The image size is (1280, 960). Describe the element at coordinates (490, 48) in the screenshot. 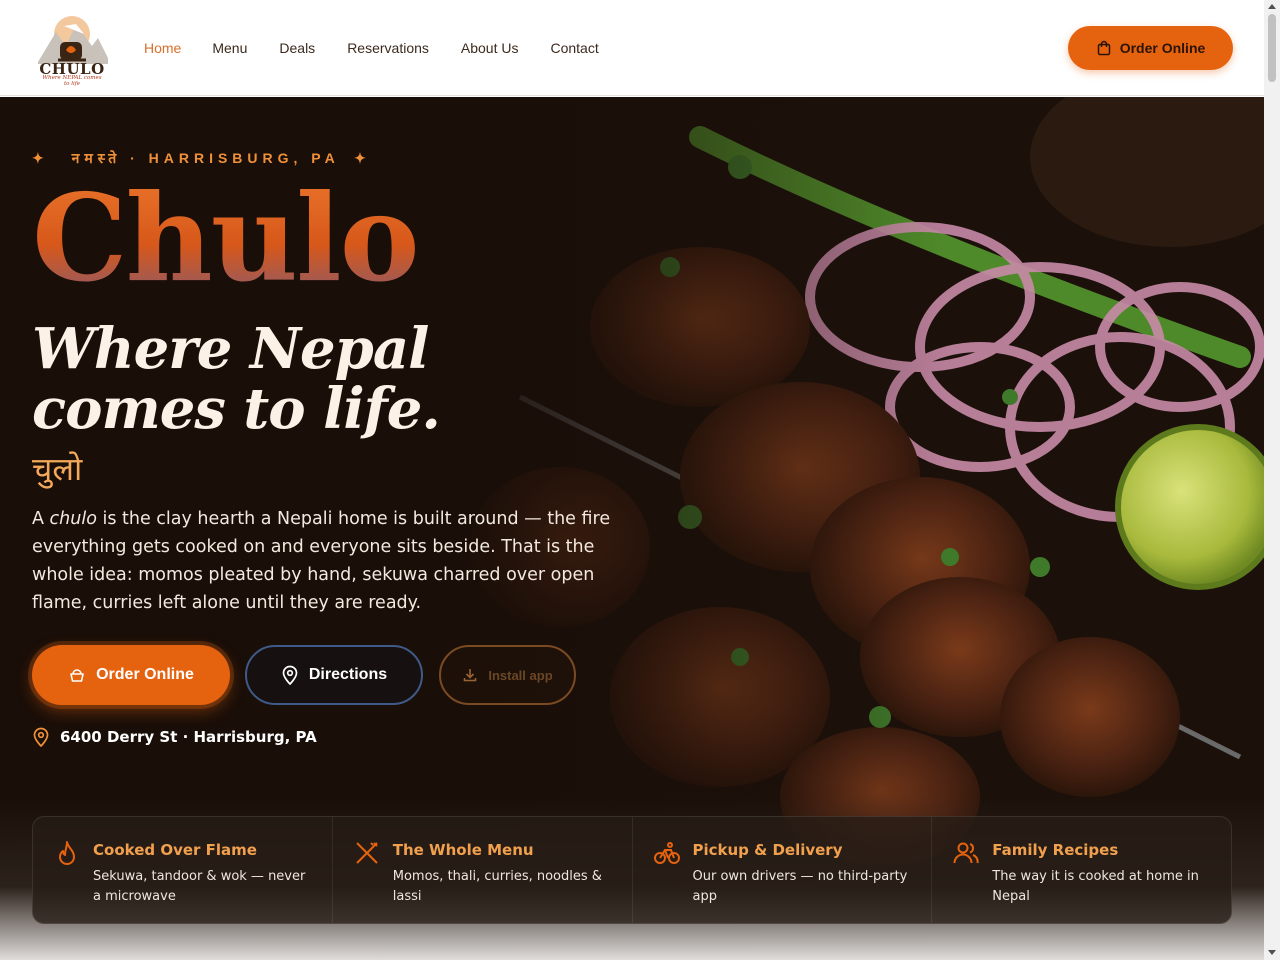

I see `nav-about-us: About Us` at that location.